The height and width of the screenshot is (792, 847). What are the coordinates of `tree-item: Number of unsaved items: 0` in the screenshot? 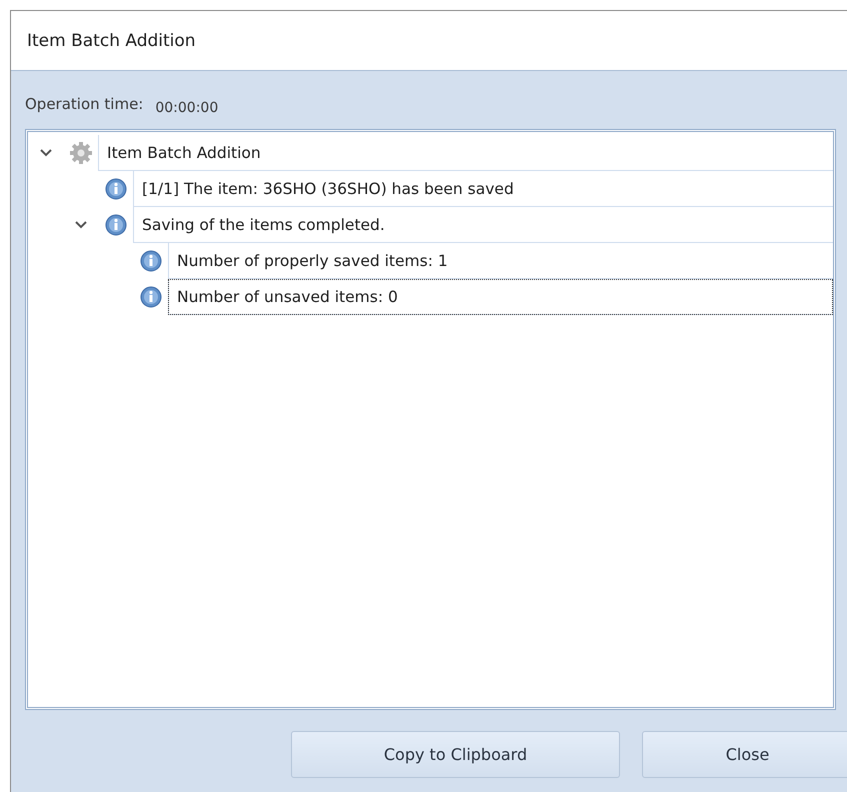 It's located at (500, 297).